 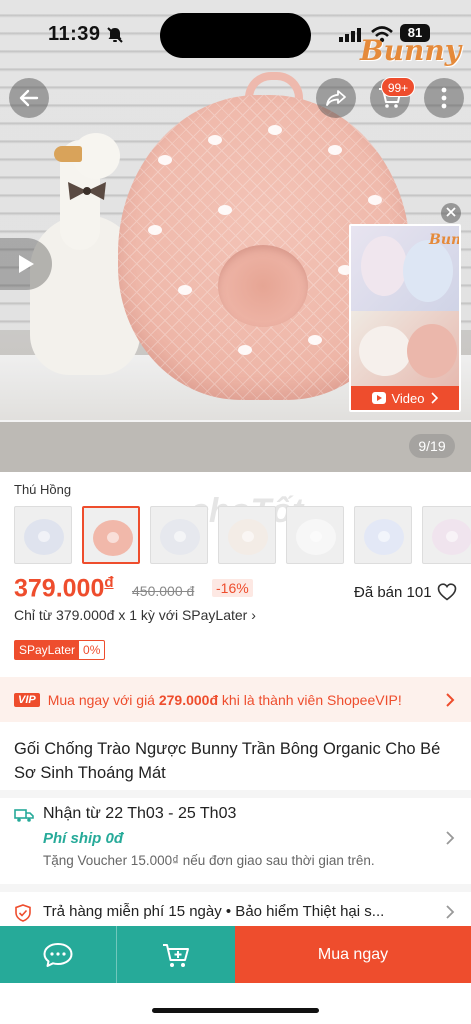 What do you see at coordinates (235, 446) in the screenshot?
I see `background-shelf-edge` at bounding box center [235, 446].